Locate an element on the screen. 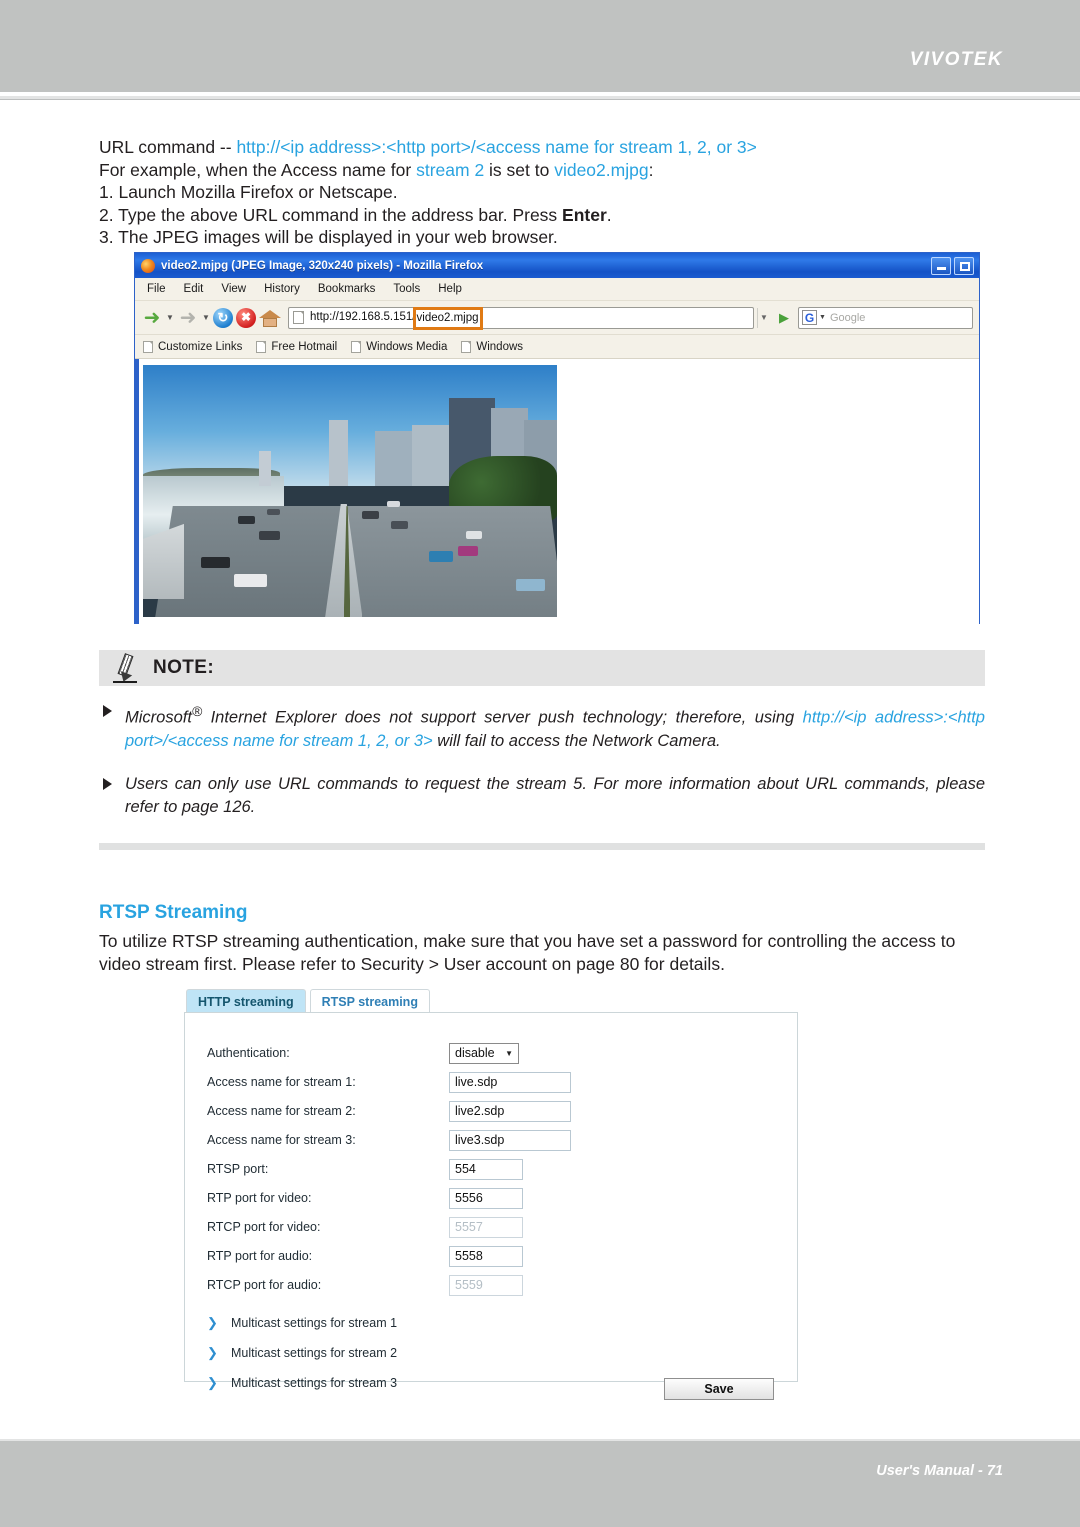 The height and width of the screenshot is (1527, 1080). note-title: NOTE: is located at coordinates (184, 667).